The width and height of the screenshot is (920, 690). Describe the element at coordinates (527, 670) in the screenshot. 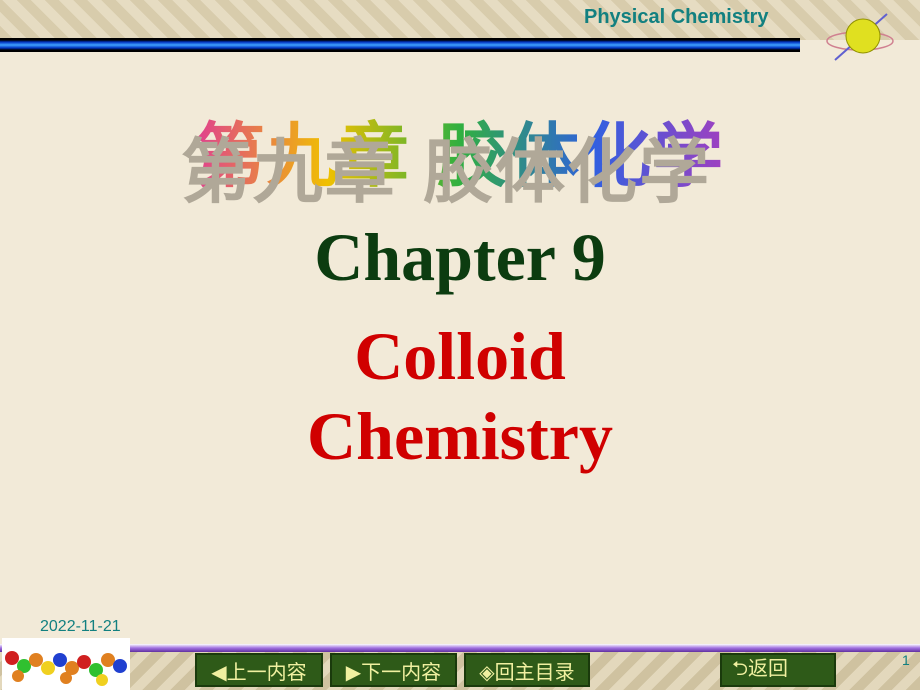

I see `main-menu-button: ◈回主目录` at that location.